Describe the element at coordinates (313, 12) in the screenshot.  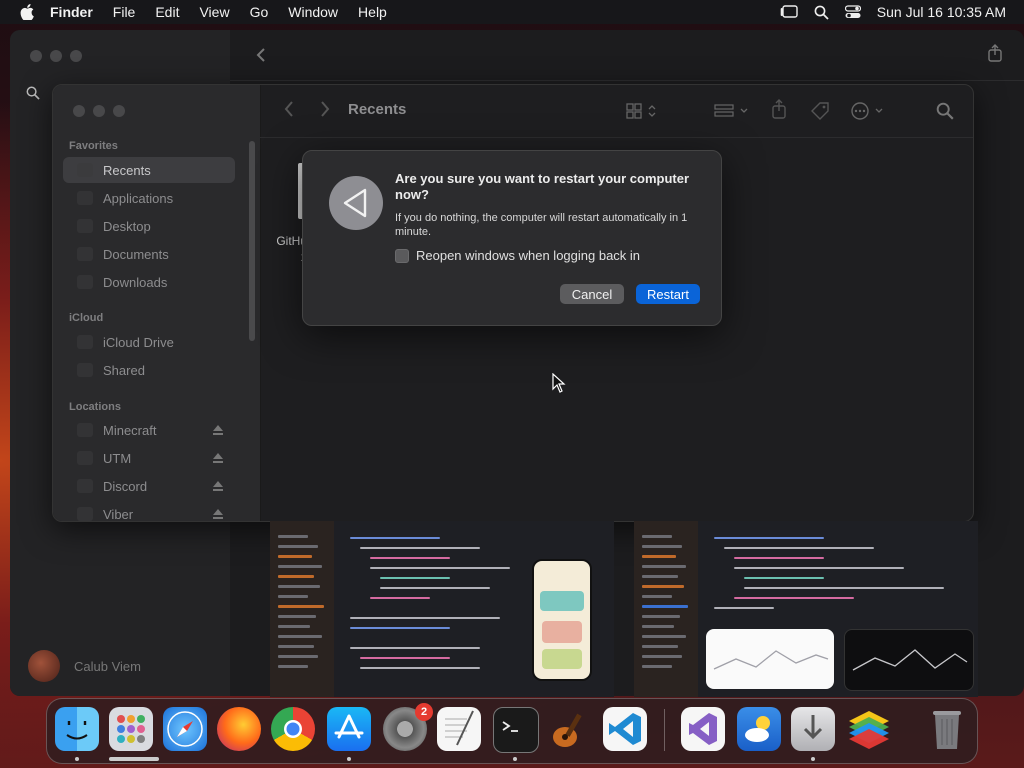
I see `menu-window: Window` at that location.